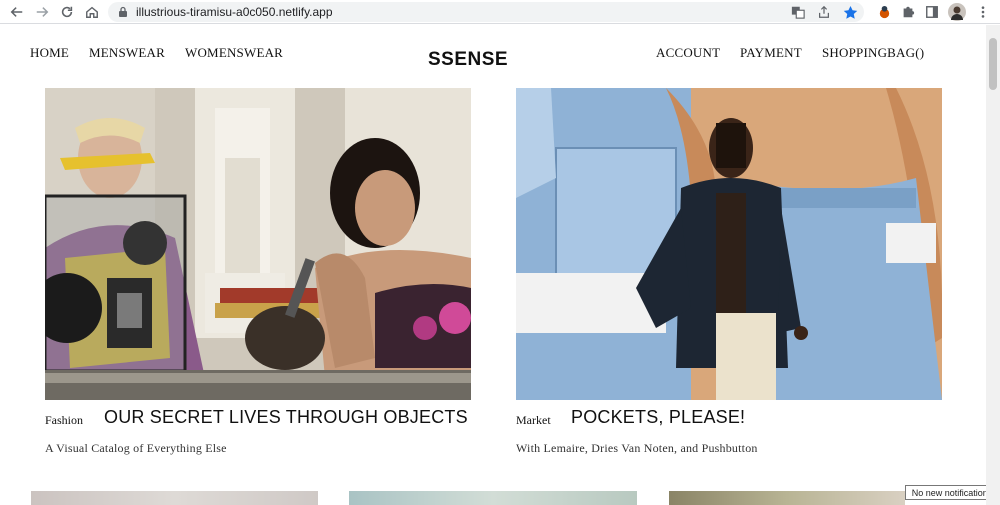 The height and width of the screenshot is (505, 1000). I want to click on url-text: illustrious-tiramisu-a0c050.netlify.app, so click(234, 12).